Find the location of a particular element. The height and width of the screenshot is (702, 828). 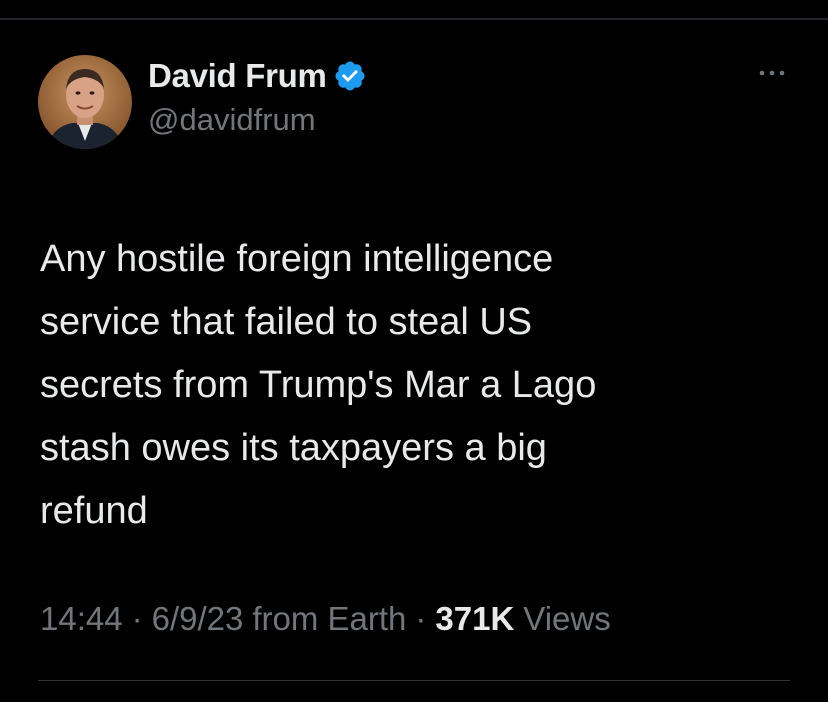

top-divider is located at coordinates (414, 19).